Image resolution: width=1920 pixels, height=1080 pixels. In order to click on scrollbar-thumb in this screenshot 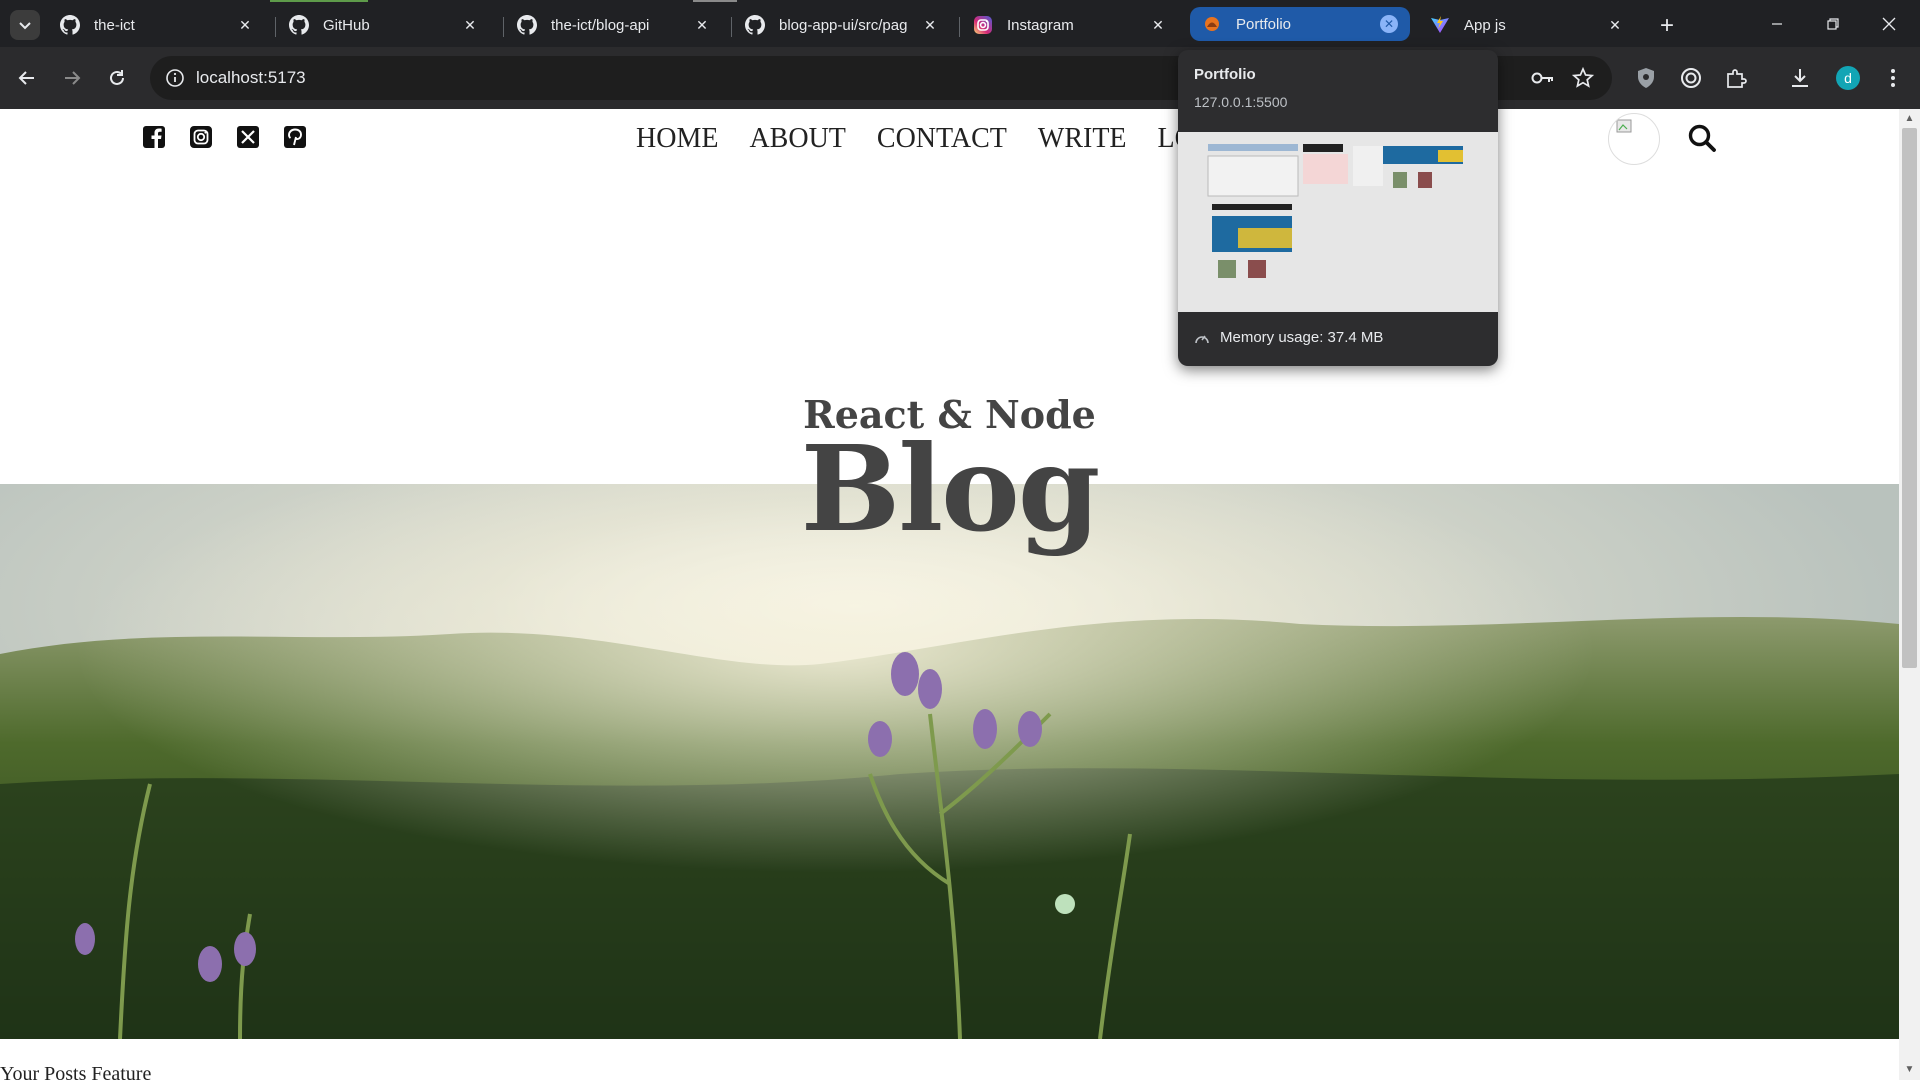, I will do `click(1909, 398)`.